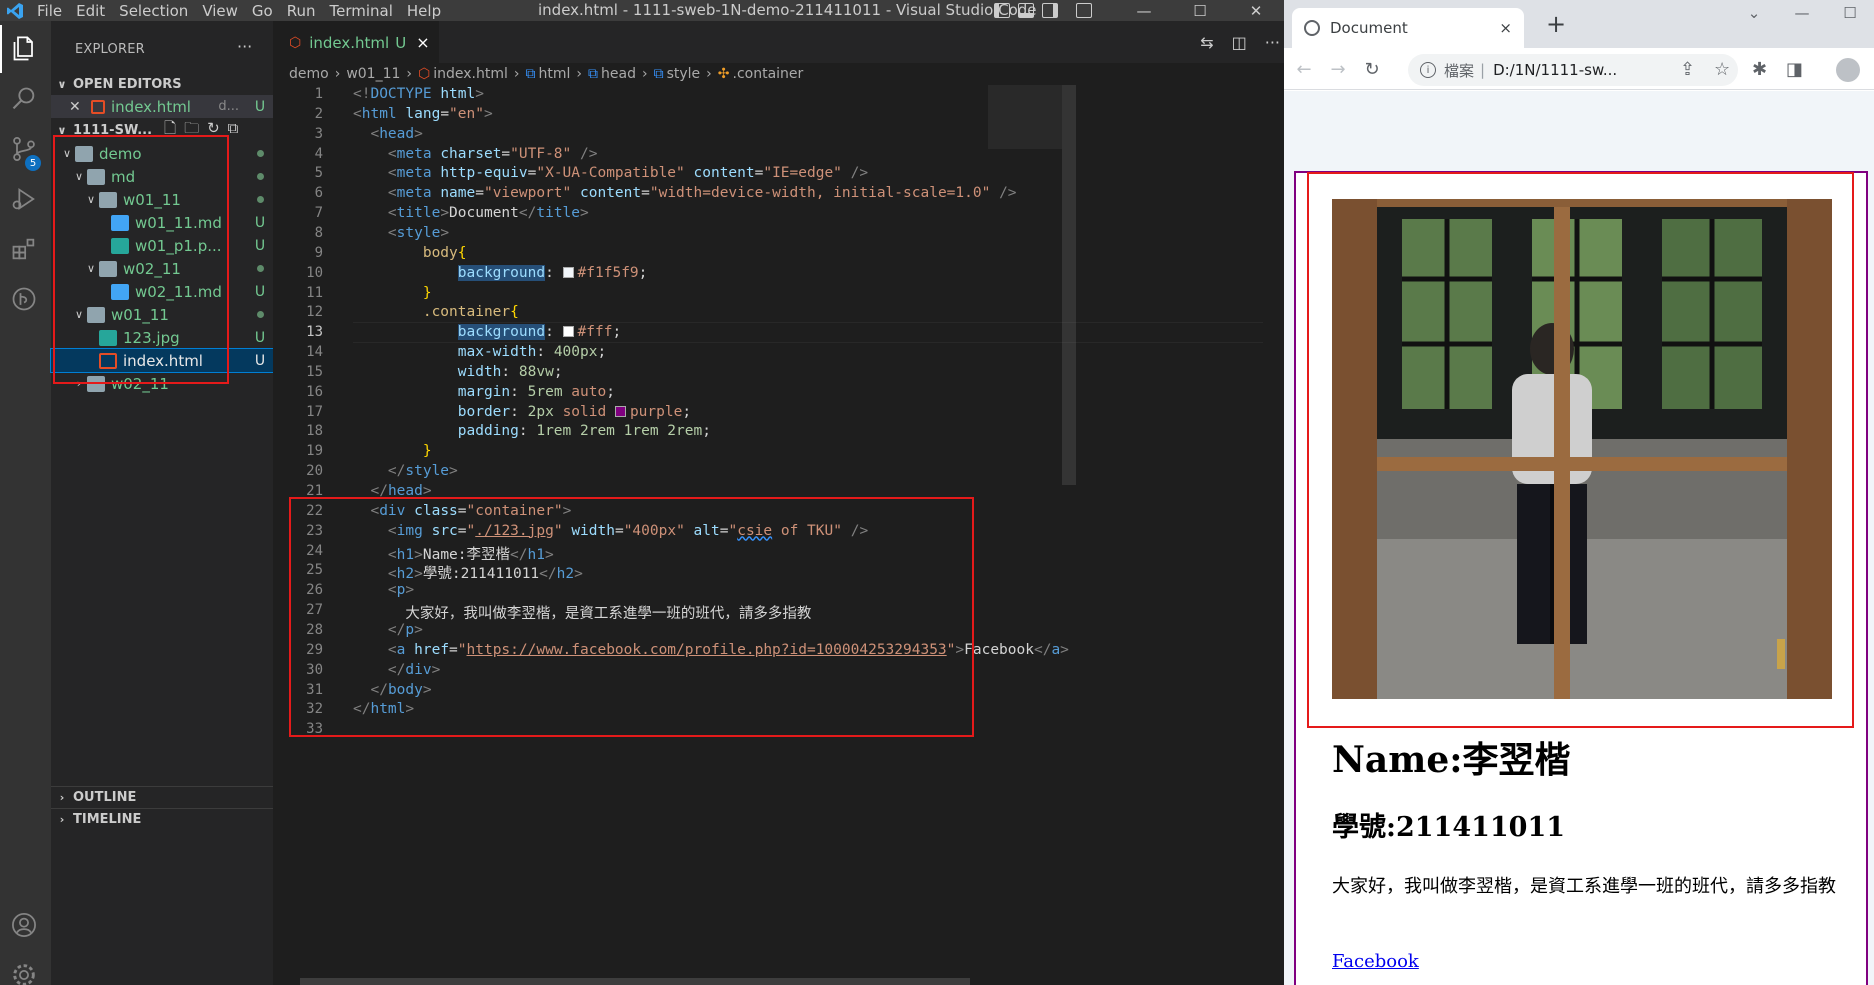 This screenshot has height=985, width=1874. What do you see at coordinates (162, 84) in the screenshot?
I see `open-editors-section: ∨ OPEN EDITORS` at bounding box center [162, 84].